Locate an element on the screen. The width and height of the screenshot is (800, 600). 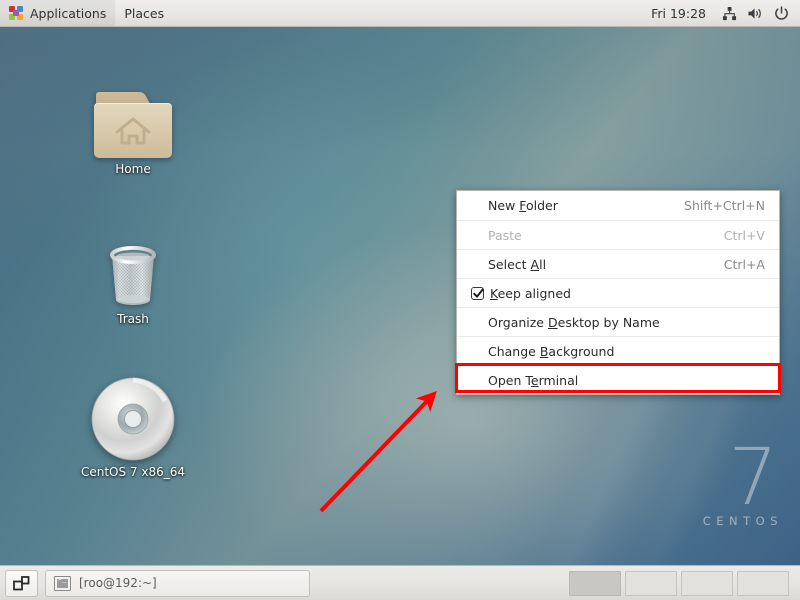
menu-item-paste: Paste Ctrl+V is located at coordinates (618, 234).